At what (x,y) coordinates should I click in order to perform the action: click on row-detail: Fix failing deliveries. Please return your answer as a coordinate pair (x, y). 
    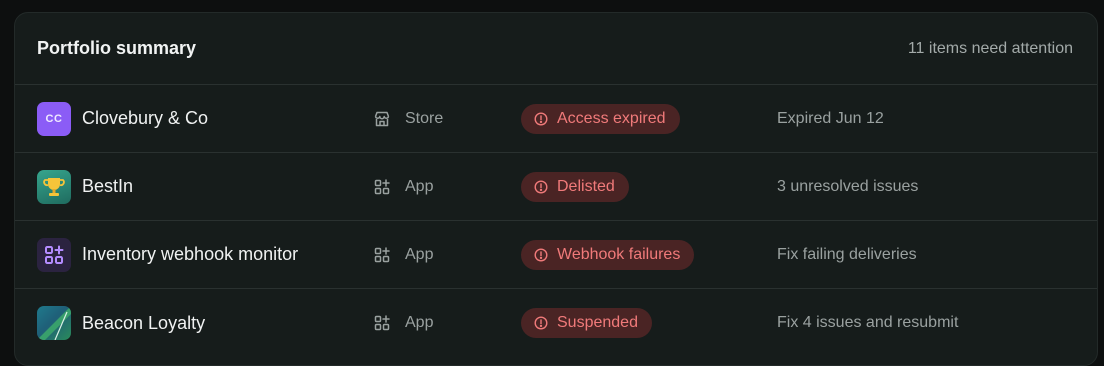
    Looking at the image, I should click on (847, 254).